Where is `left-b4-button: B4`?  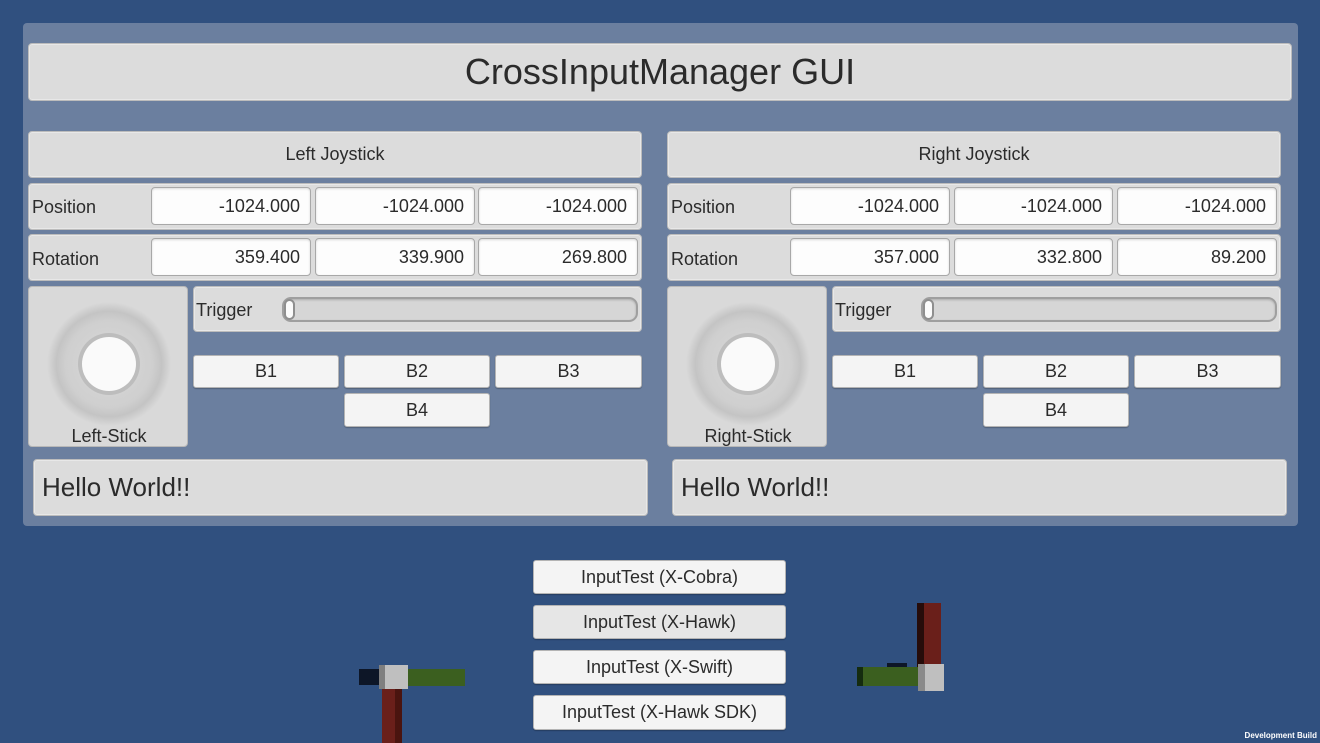
left-b4-button: B4 is located at coordinates (417, 410).